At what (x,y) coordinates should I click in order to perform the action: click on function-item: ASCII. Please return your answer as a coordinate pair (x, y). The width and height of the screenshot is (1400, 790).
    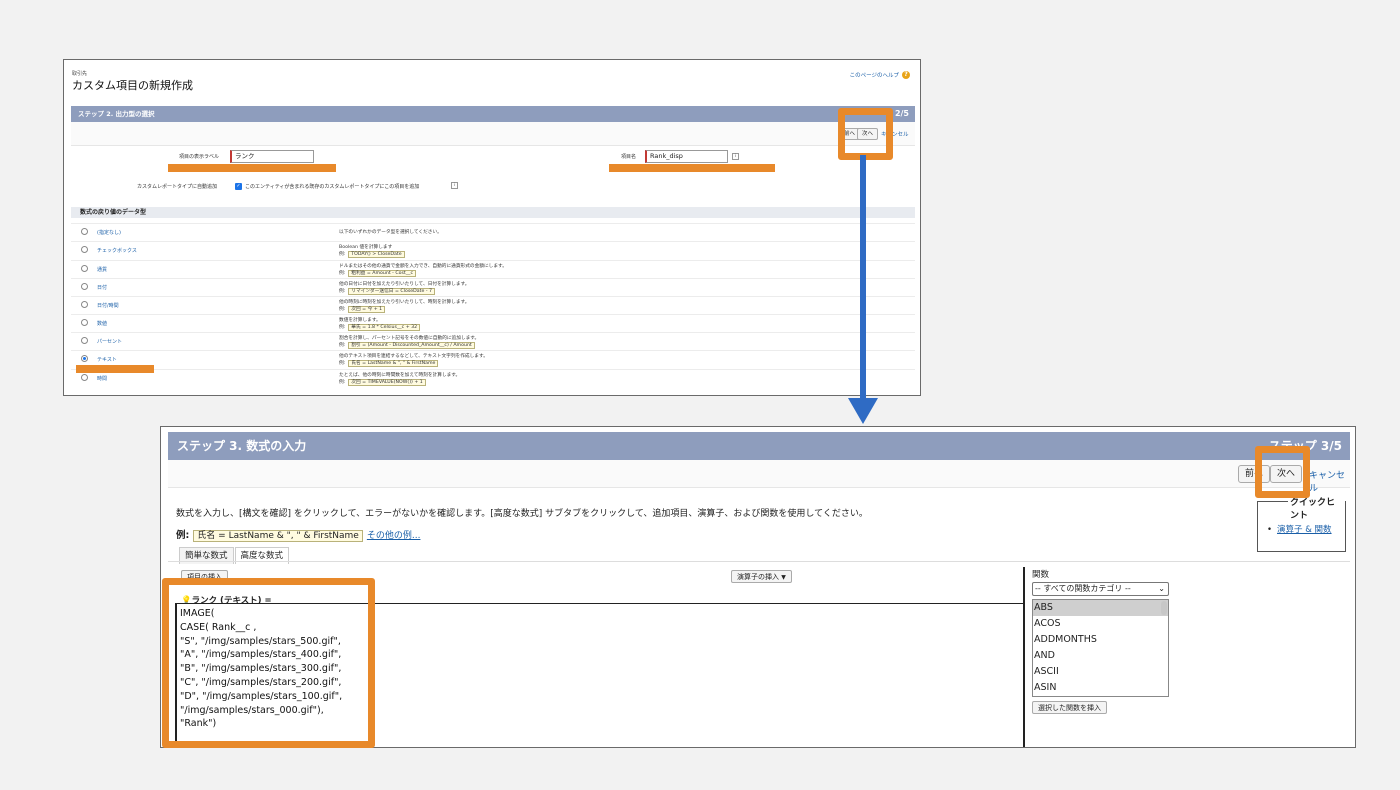
    Looking at the image, I should click on (1100, 672).